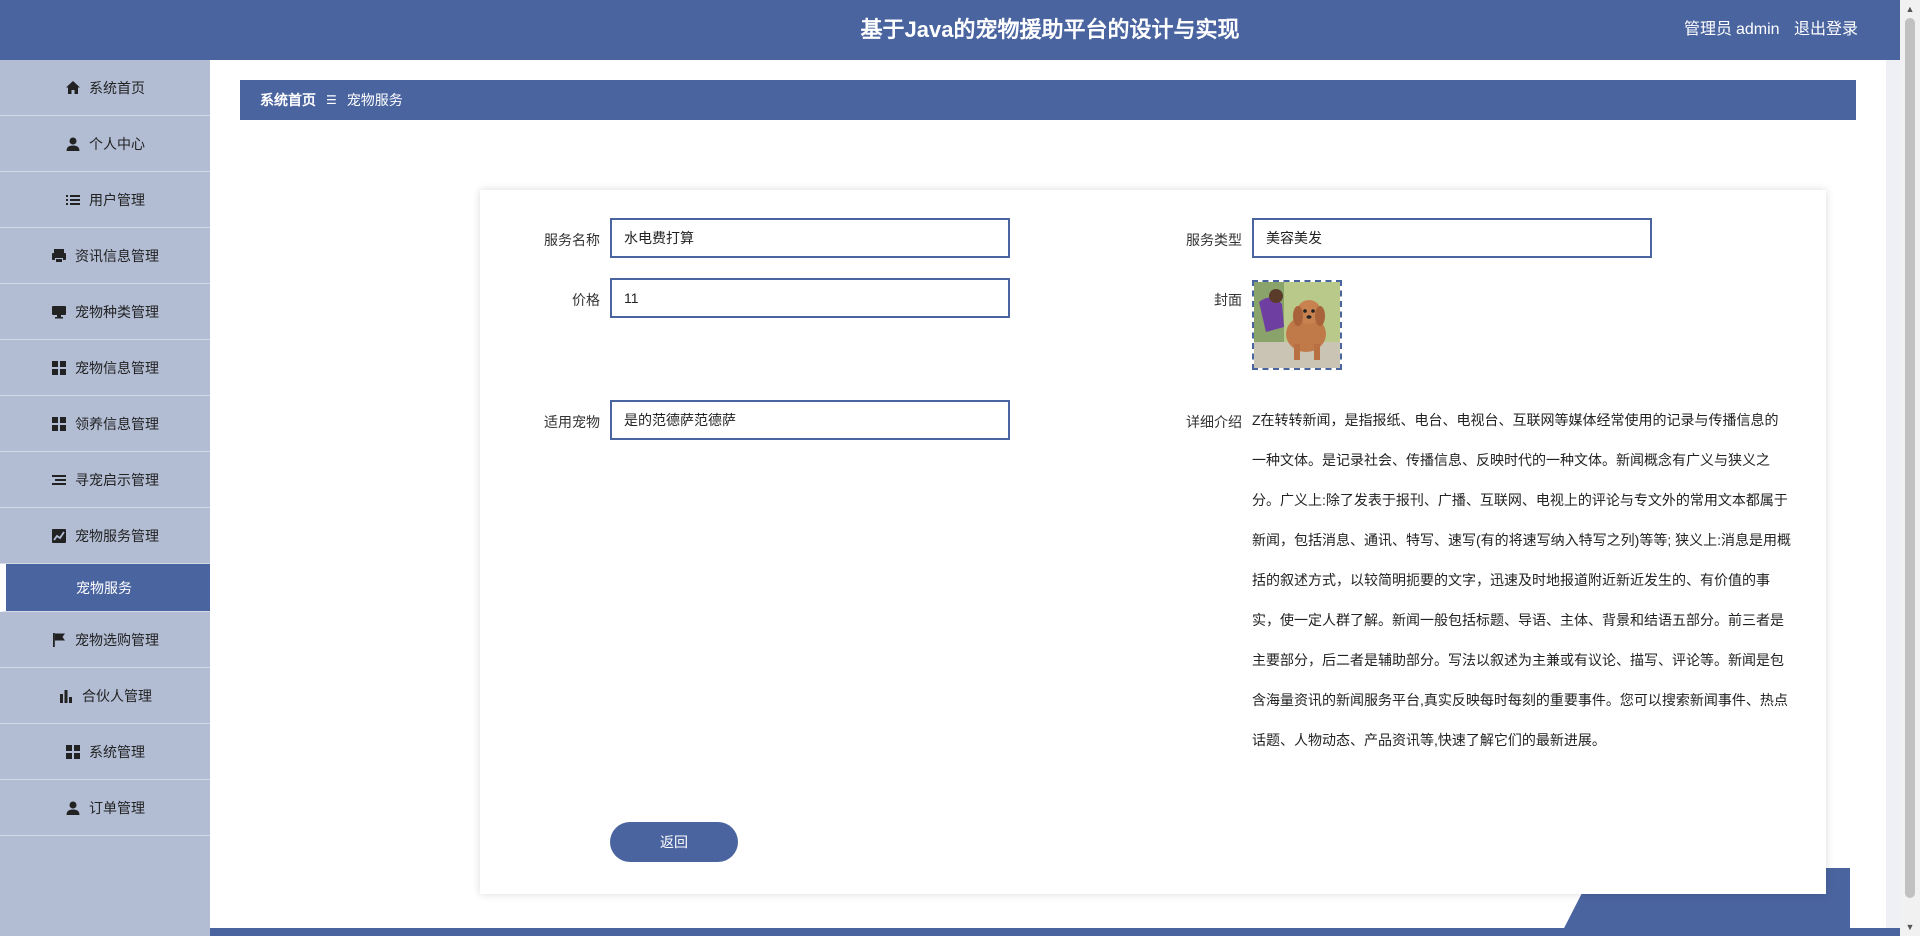 Image resolution: width=1920 pixels, height=936 pixels. I want to click on sidebar-item-pet-purchase-management: 宠物选购管理, so click(105, 640).